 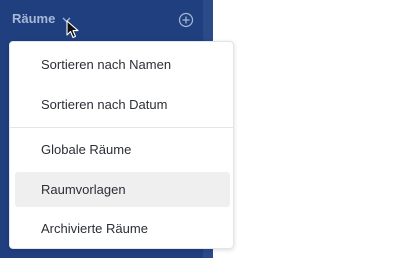 I want to click on menu-item-label: Archivierte Räume, so click(x=94, y=228).